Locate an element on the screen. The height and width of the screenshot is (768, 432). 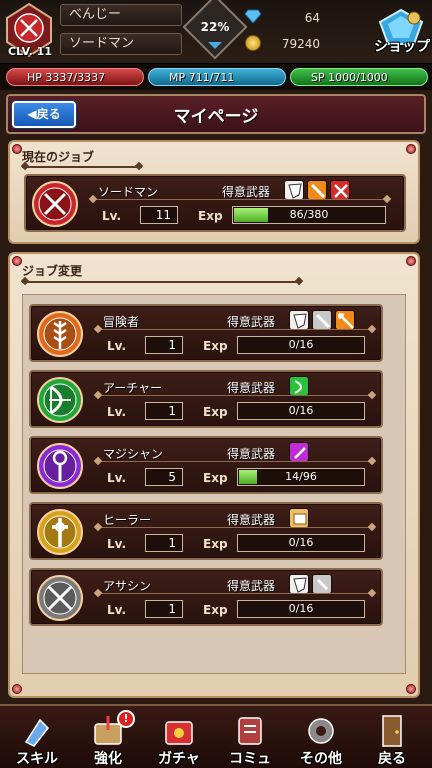
job-card: ヒーラー 得意武器 Lv. 1 Exp 0/16 is located at coordinates (206, 531).